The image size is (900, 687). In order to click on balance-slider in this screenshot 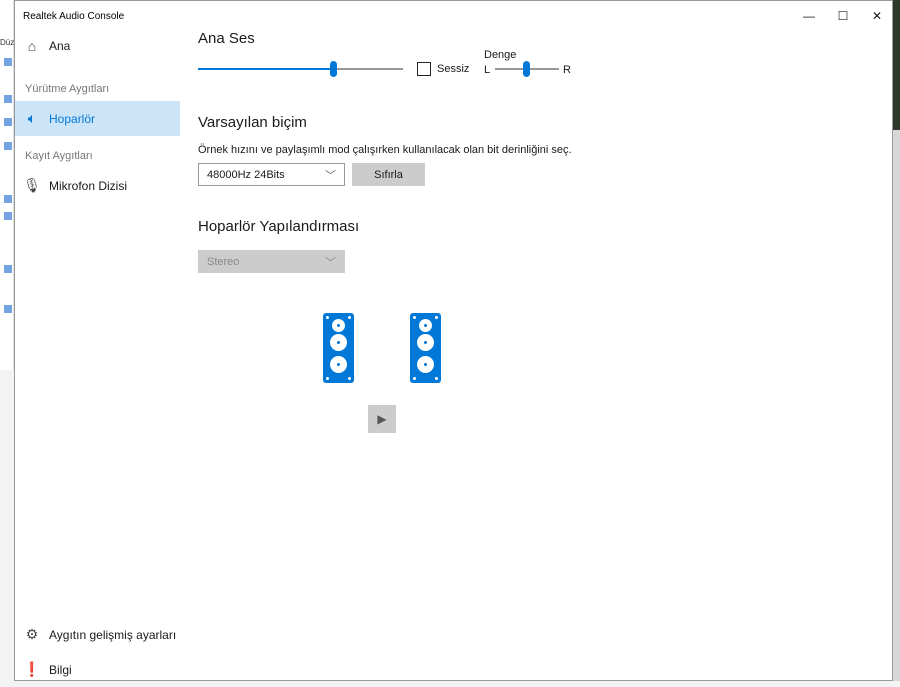, I will do `click(527, 69)`.